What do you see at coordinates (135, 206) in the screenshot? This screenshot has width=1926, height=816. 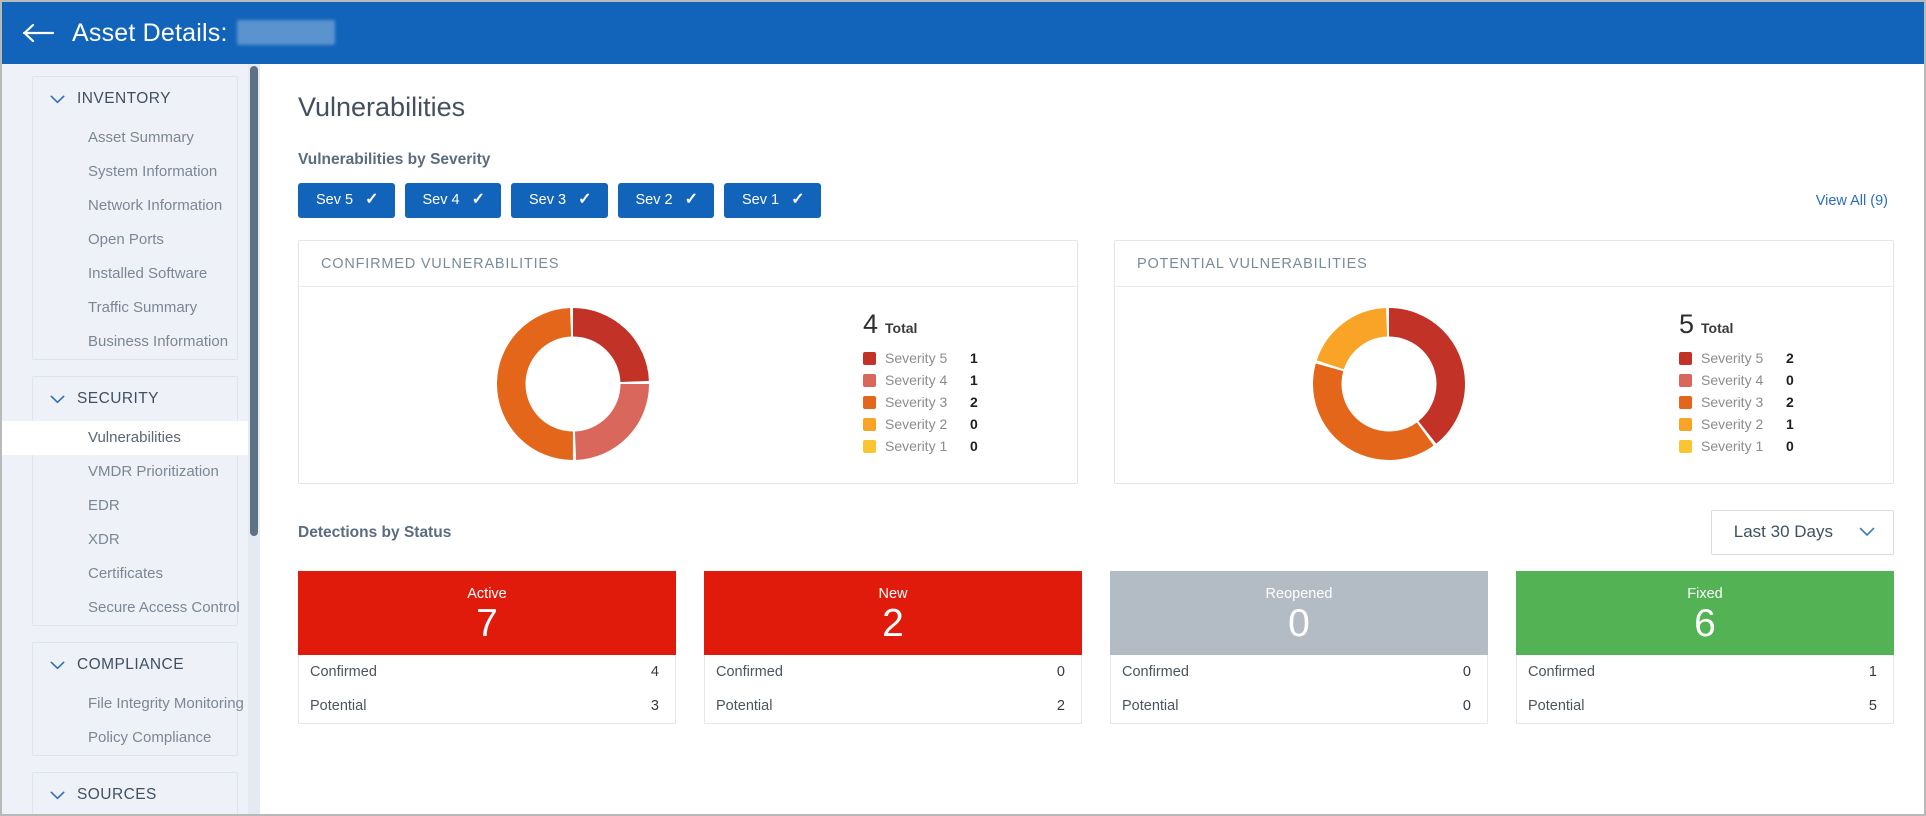 I see `sidebar-item-network-information: Network Information` at bounding box center [135, 206].